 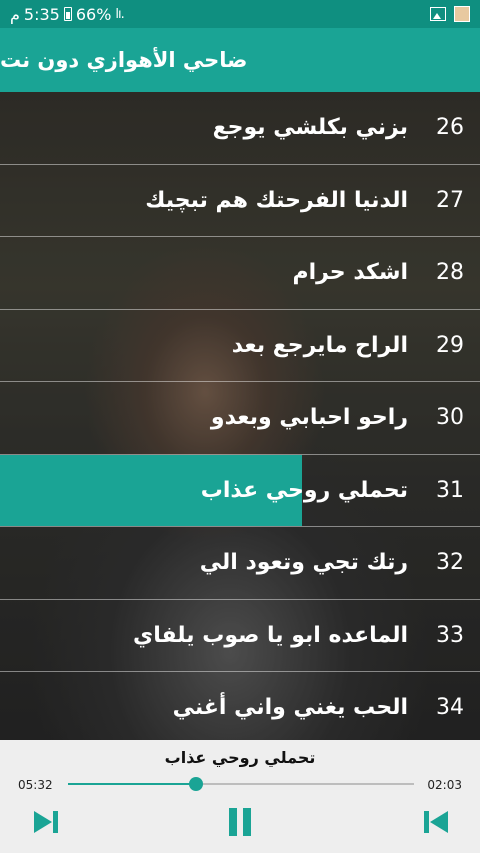 What do you see at coordinates (438, 14) in the screenshot?
I see `gallery-icon` at bounding box center [438, 14].